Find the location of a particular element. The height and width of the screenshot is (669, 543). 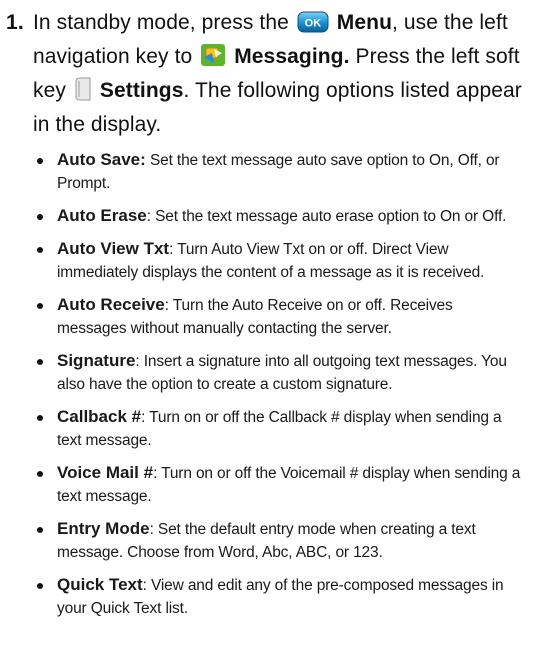

svg-text: OK is located at coordinates (313, 24).